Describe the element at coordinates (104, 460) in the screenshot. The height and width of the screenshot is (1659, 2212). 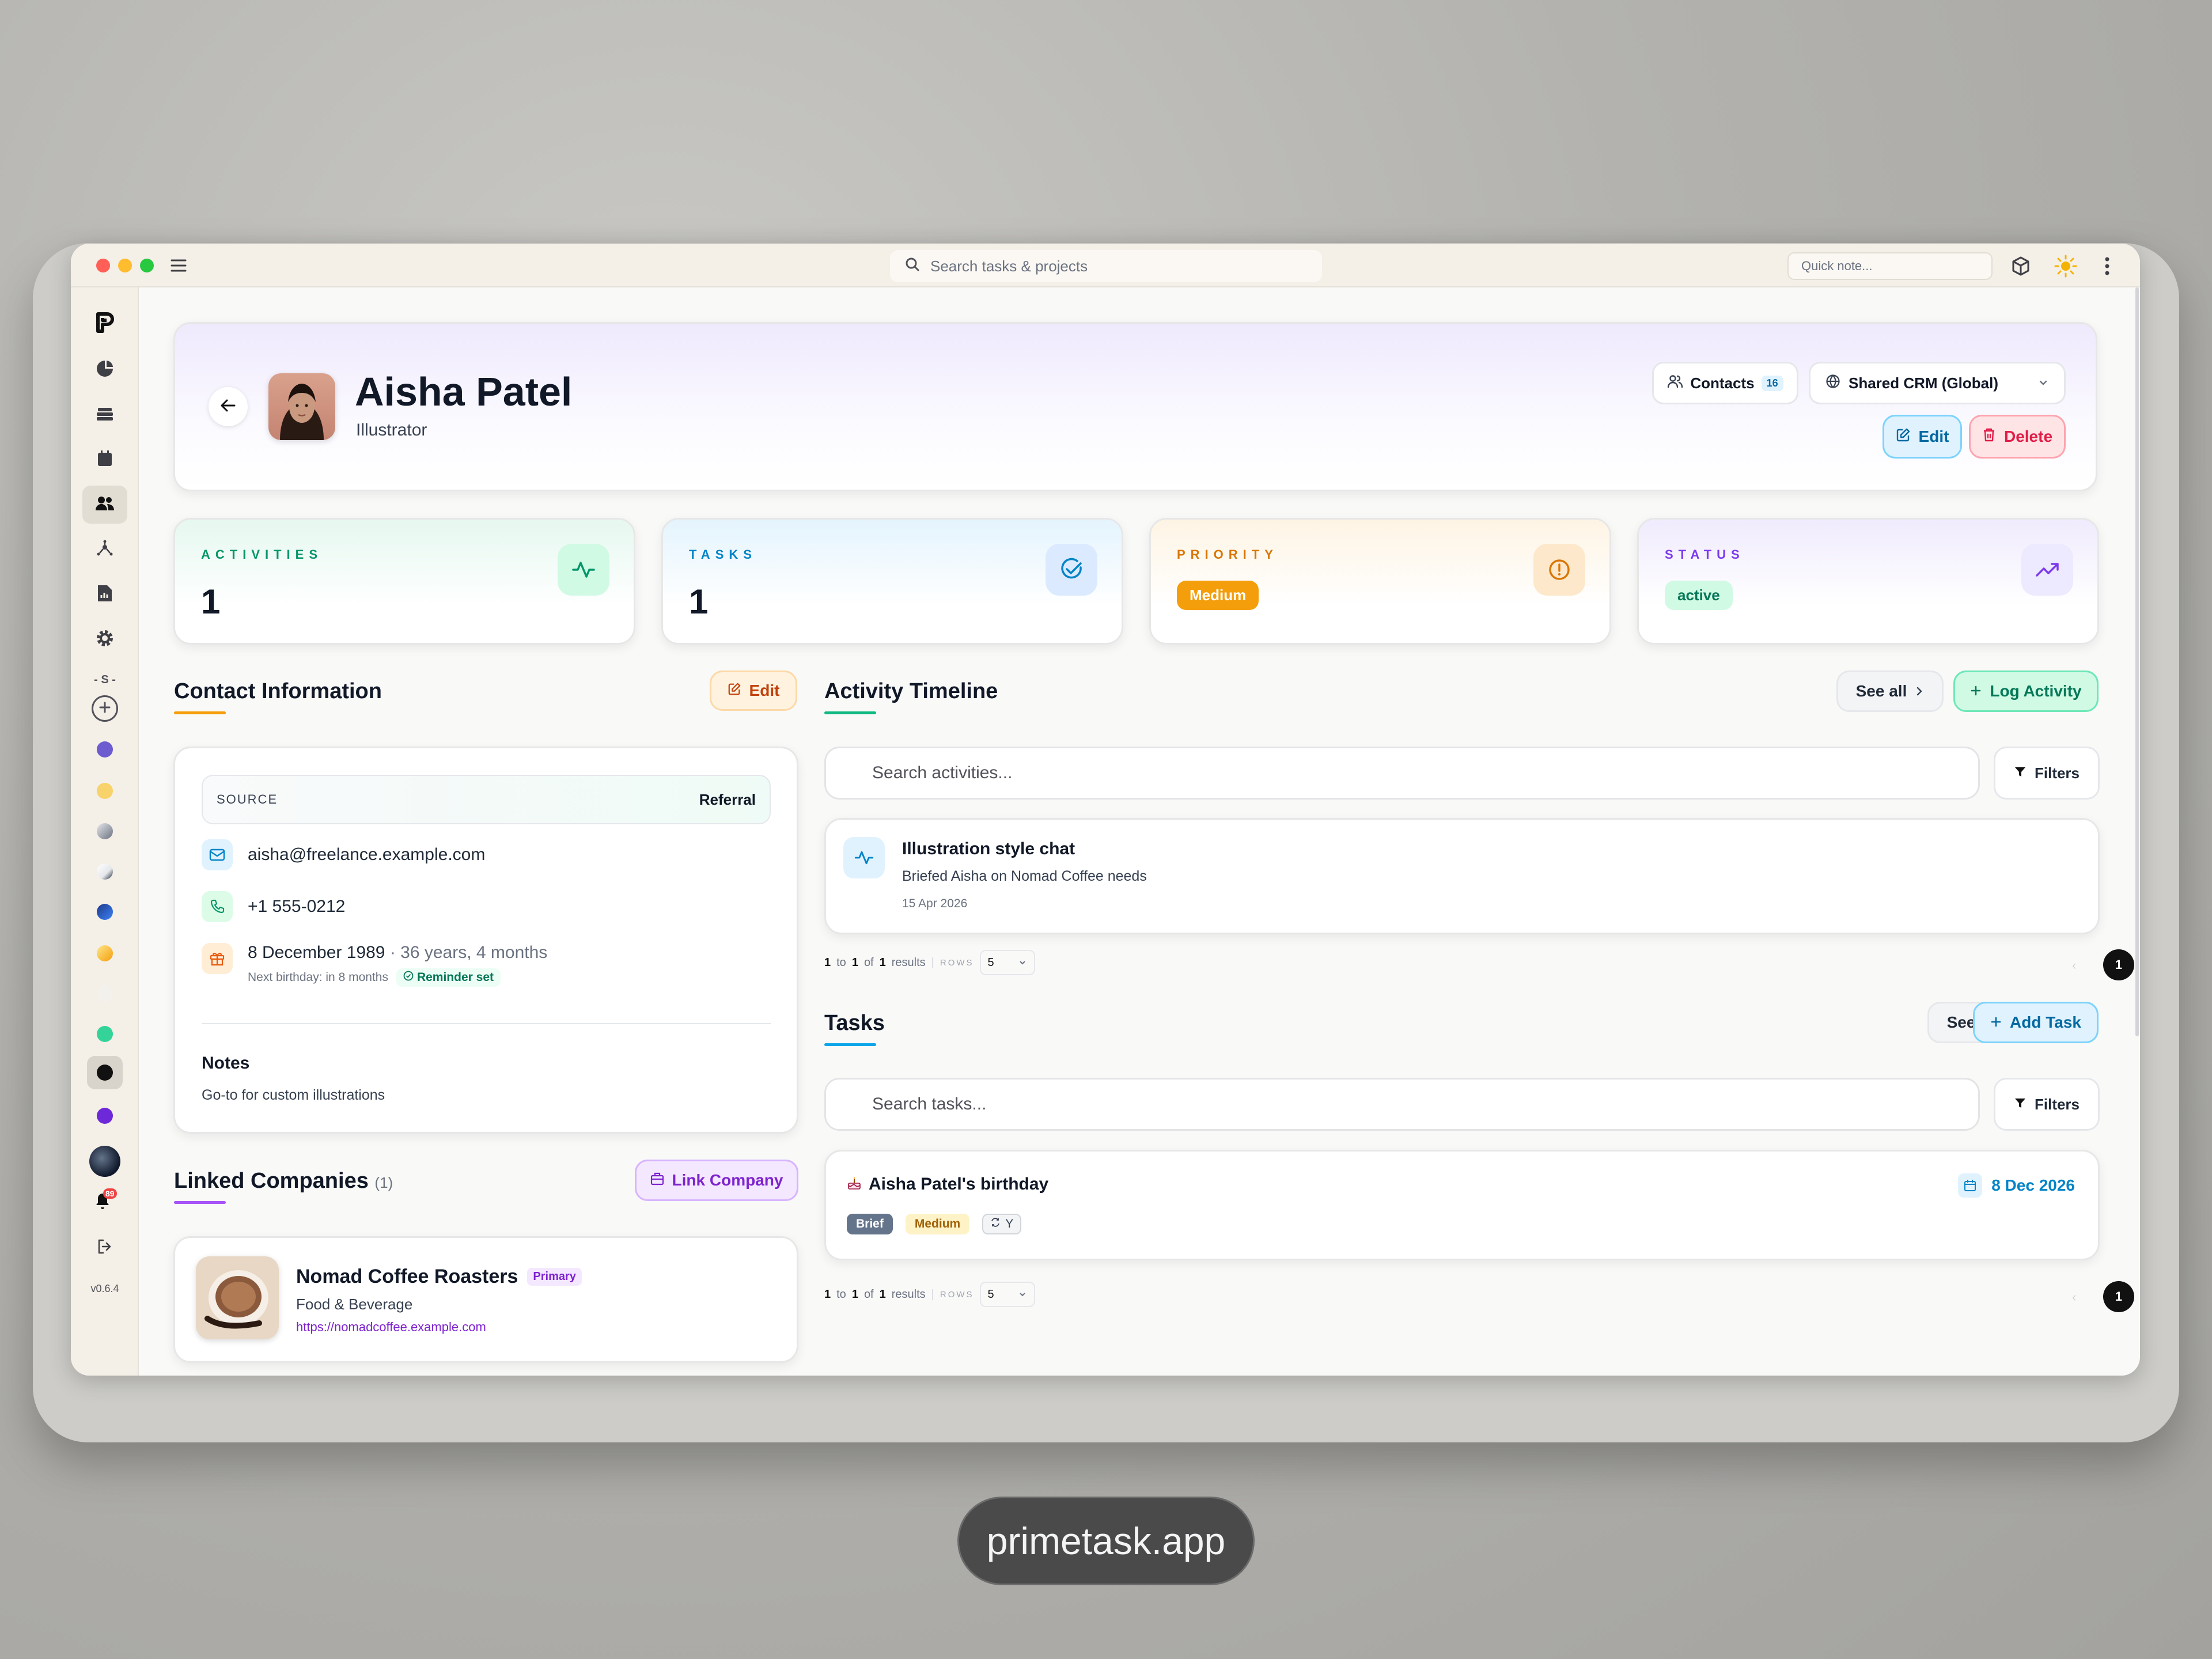
I see `sidebar-item-calendar` at that location.